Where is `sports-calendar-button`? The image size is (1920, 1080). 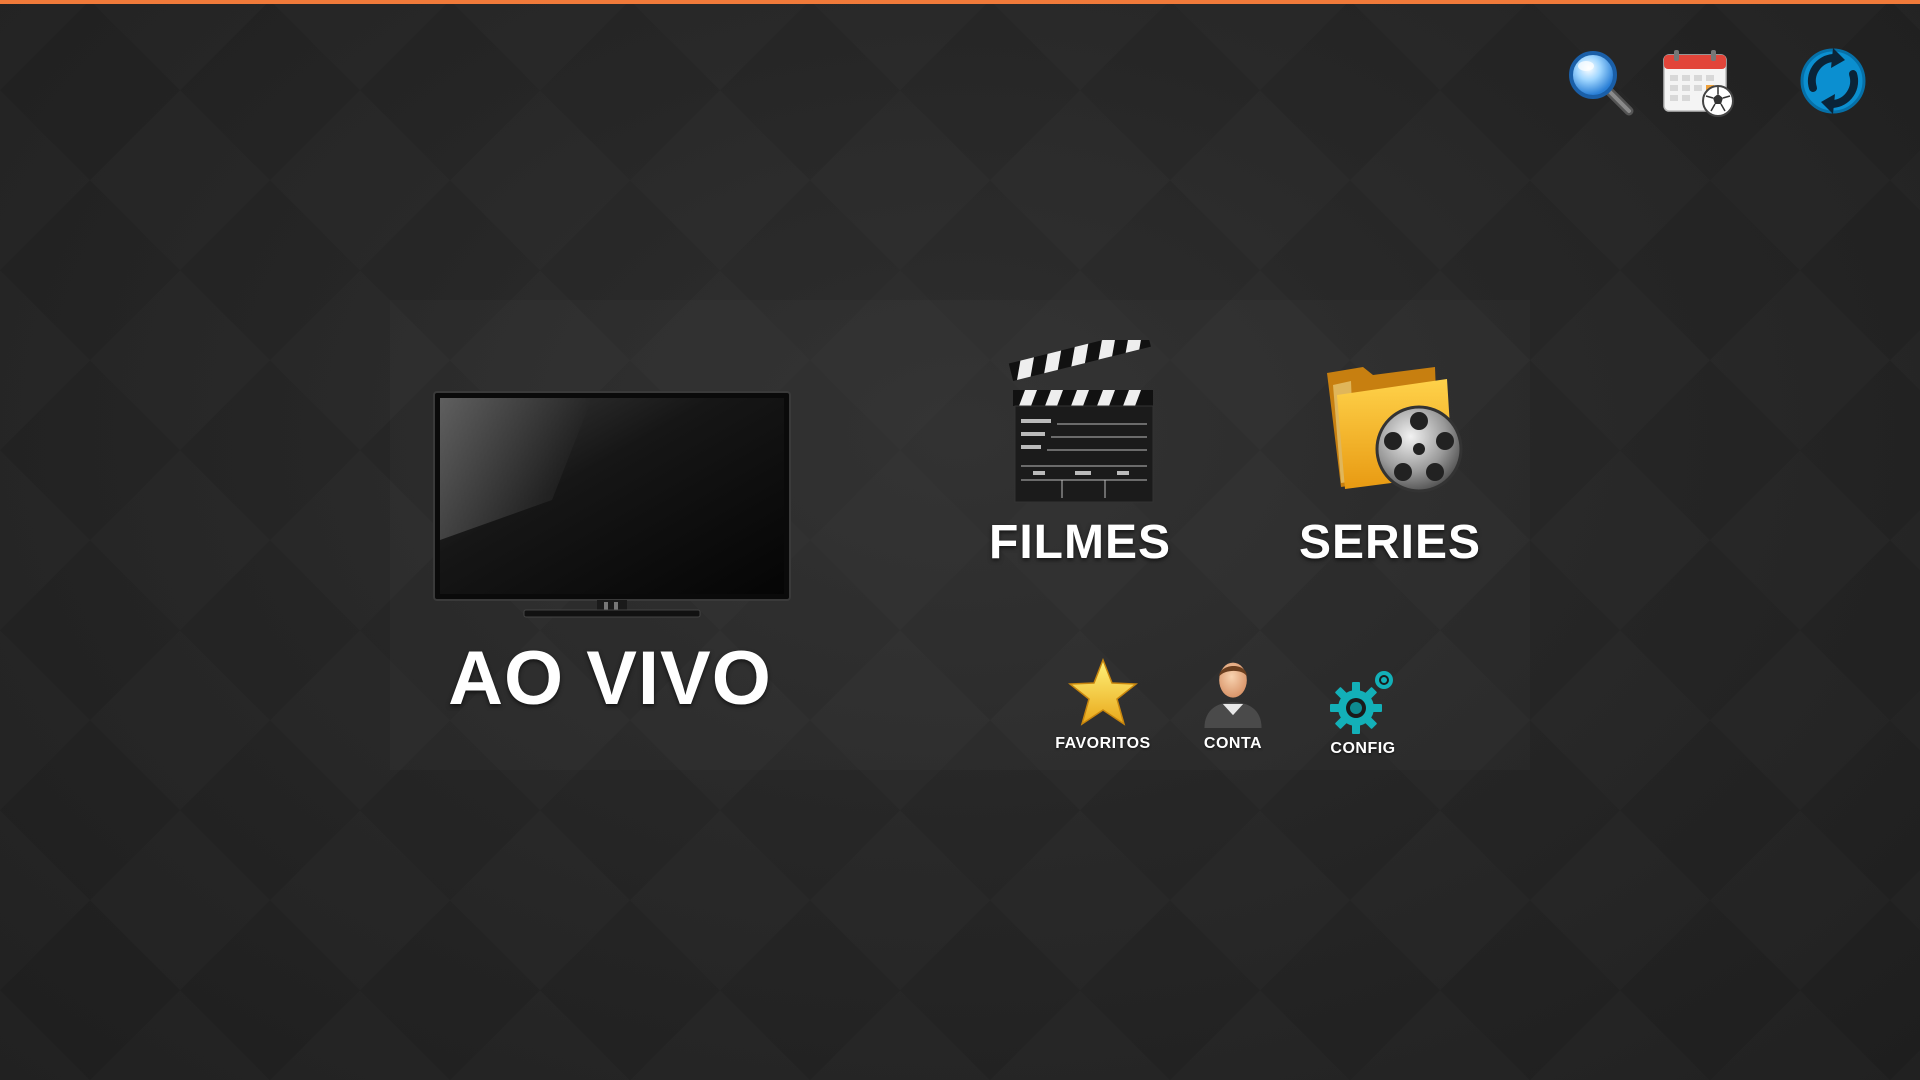 sports-calendar-button is located at coordinates (1700, 83).